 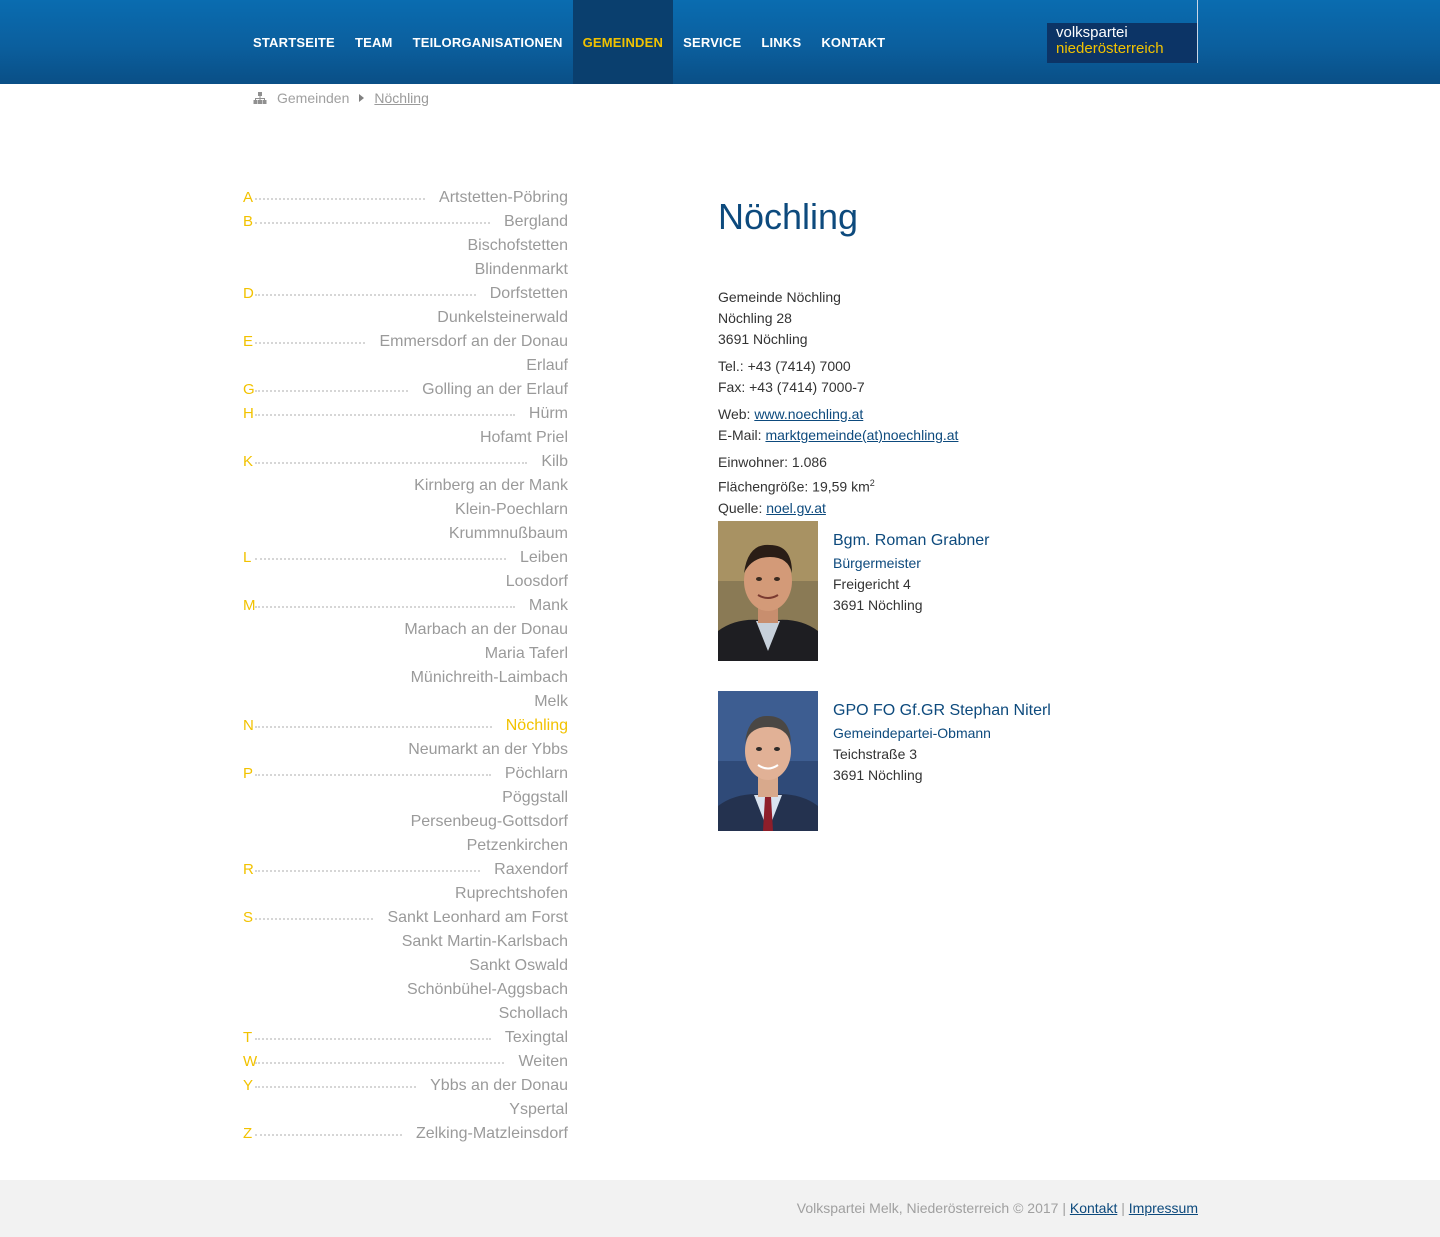 What do you see at coordinates (248, 725) in the screenshot?
I see `letter-index: N` at bounding box center [248, 725].